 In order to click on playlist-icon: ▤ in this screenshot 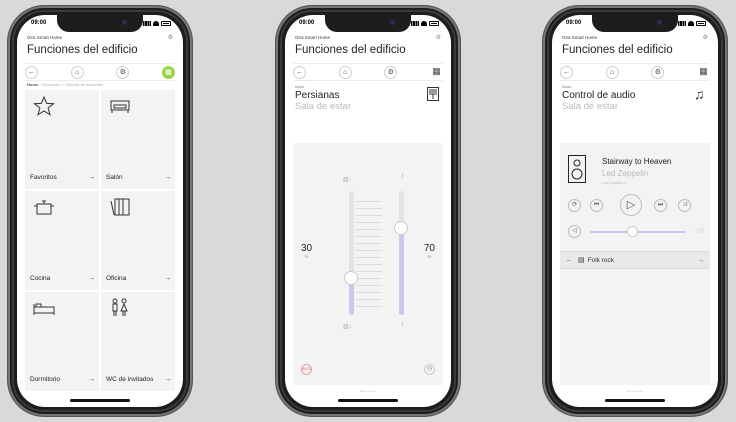, I will do `click(581, 260)`.